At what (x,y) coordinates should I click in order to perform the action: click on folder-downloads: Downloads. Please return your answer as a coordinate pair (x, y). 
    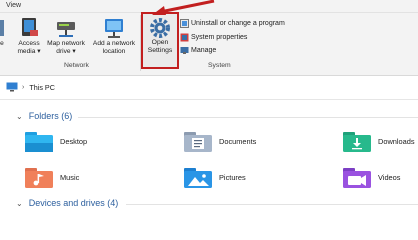
    Looking at the image, I should click on (379, 141).